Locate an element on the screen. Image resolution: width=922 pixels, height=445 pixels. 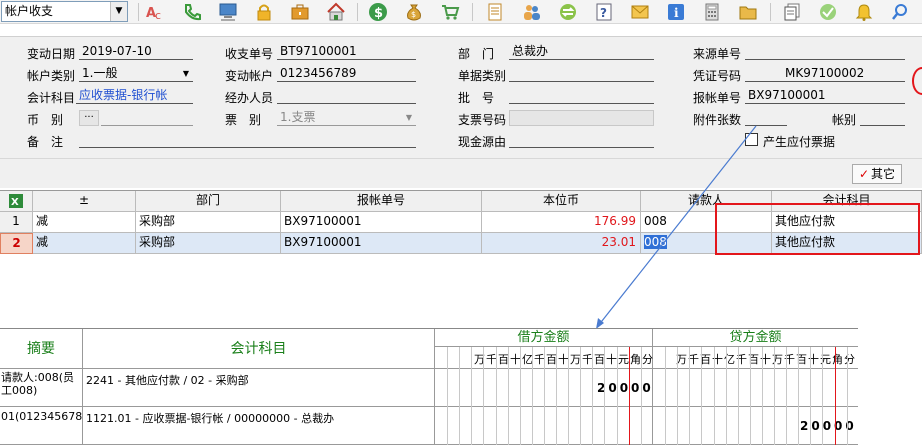
subject-header-text: 会计科目 is located at coordinates (258, 349).